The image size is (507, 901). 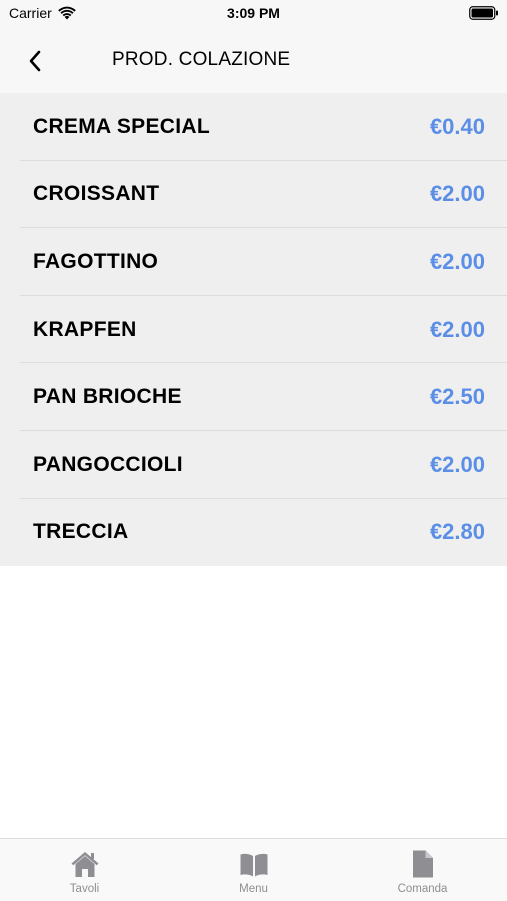 What do you see at coordinates (96, 194) in the screenshot?
I see `product-name: CROISSANT` at bounding box center [96, 194].